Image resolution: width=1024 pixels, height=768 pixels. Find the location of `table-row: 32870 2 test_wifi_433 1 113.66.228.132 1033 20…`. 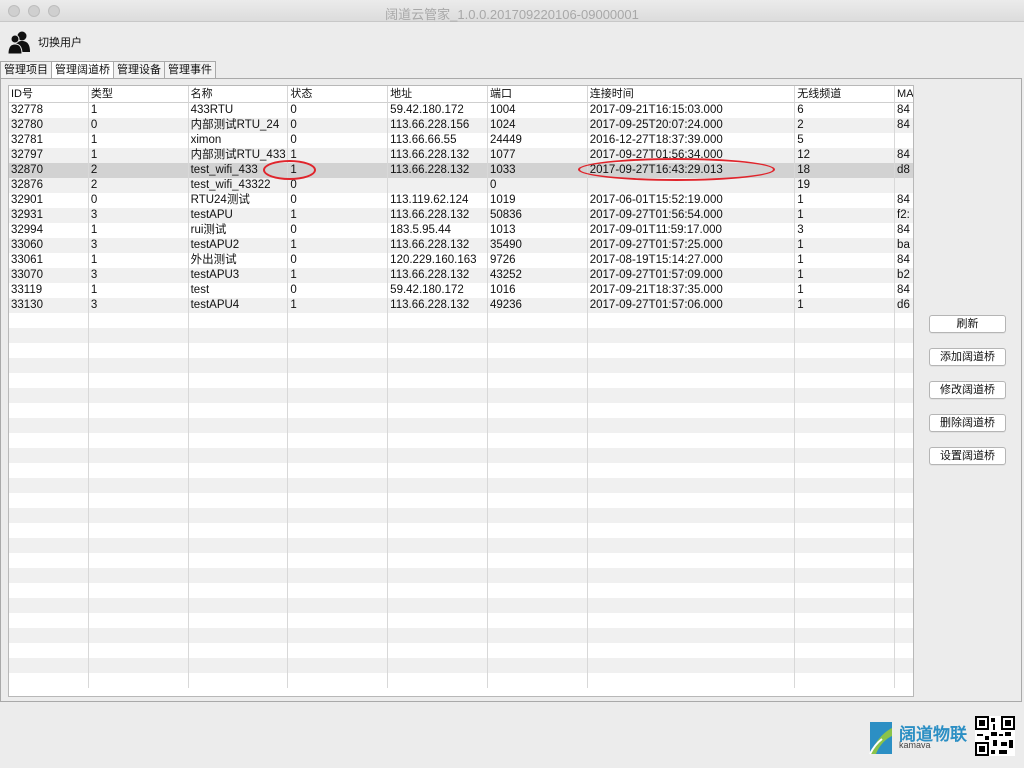

table-row: 32870 2 test_wifi_433 1 113.66.228.132 1033 20… is located at coordinates (461, 170).